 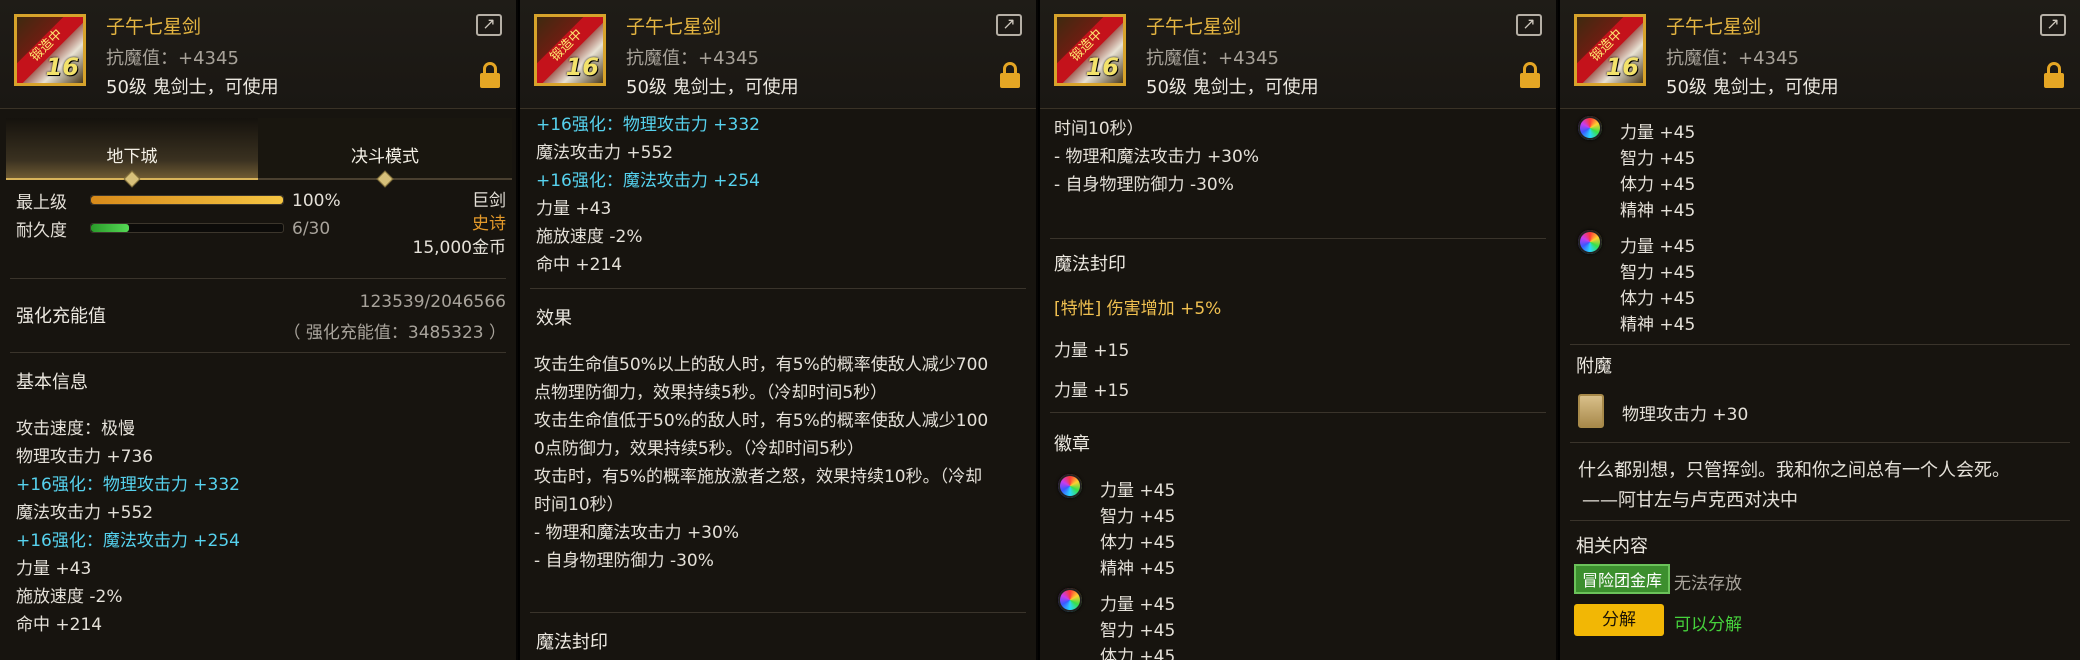 I want to click on effect-line: 0点防御力，效果持续5秒。（冷却时间5秒）, so click(x=699, y=449).